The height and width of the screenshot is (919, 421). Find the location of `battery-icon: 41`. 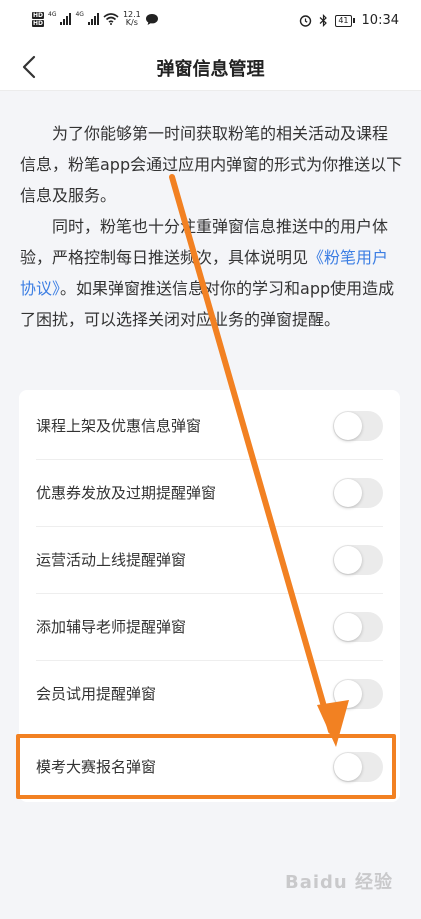

battery-icon: 41 is located at coordinates (345, 20).